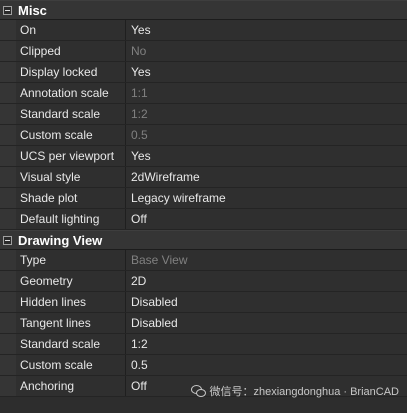 The width and height of the screenshot is (407, 413). What do you see at coordinates (71, 323) in the screenshot?
I see `property-name: Tangent lines` at bounding box center [71, 323].